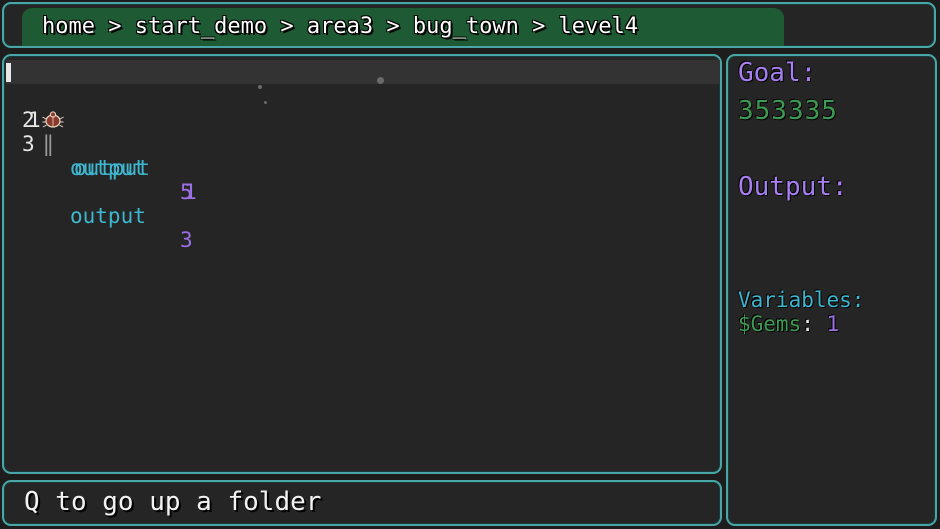 The height and width of the screenshot is (529, 940). Describe the element at coordinates (8, 72) in the screenshot. I see `cursor-indicator` at that location.